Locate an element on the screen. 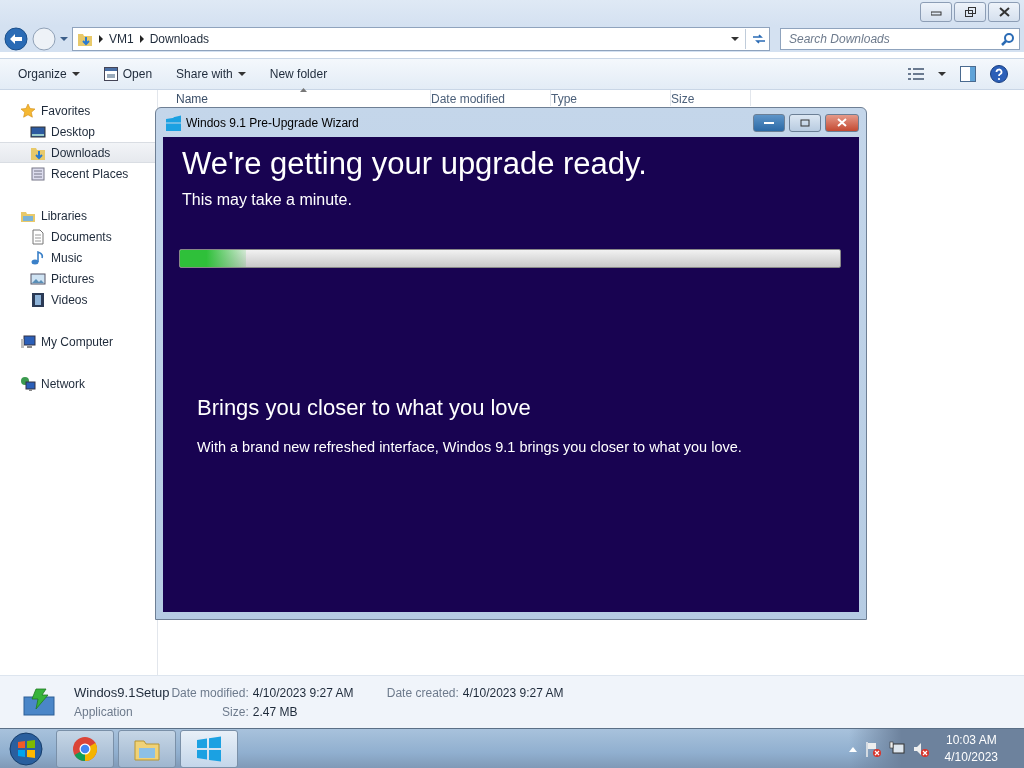 Image resolution: width=1024 pixels, height=768 pixels. monitor-icon is located at coordinates (38, 131).